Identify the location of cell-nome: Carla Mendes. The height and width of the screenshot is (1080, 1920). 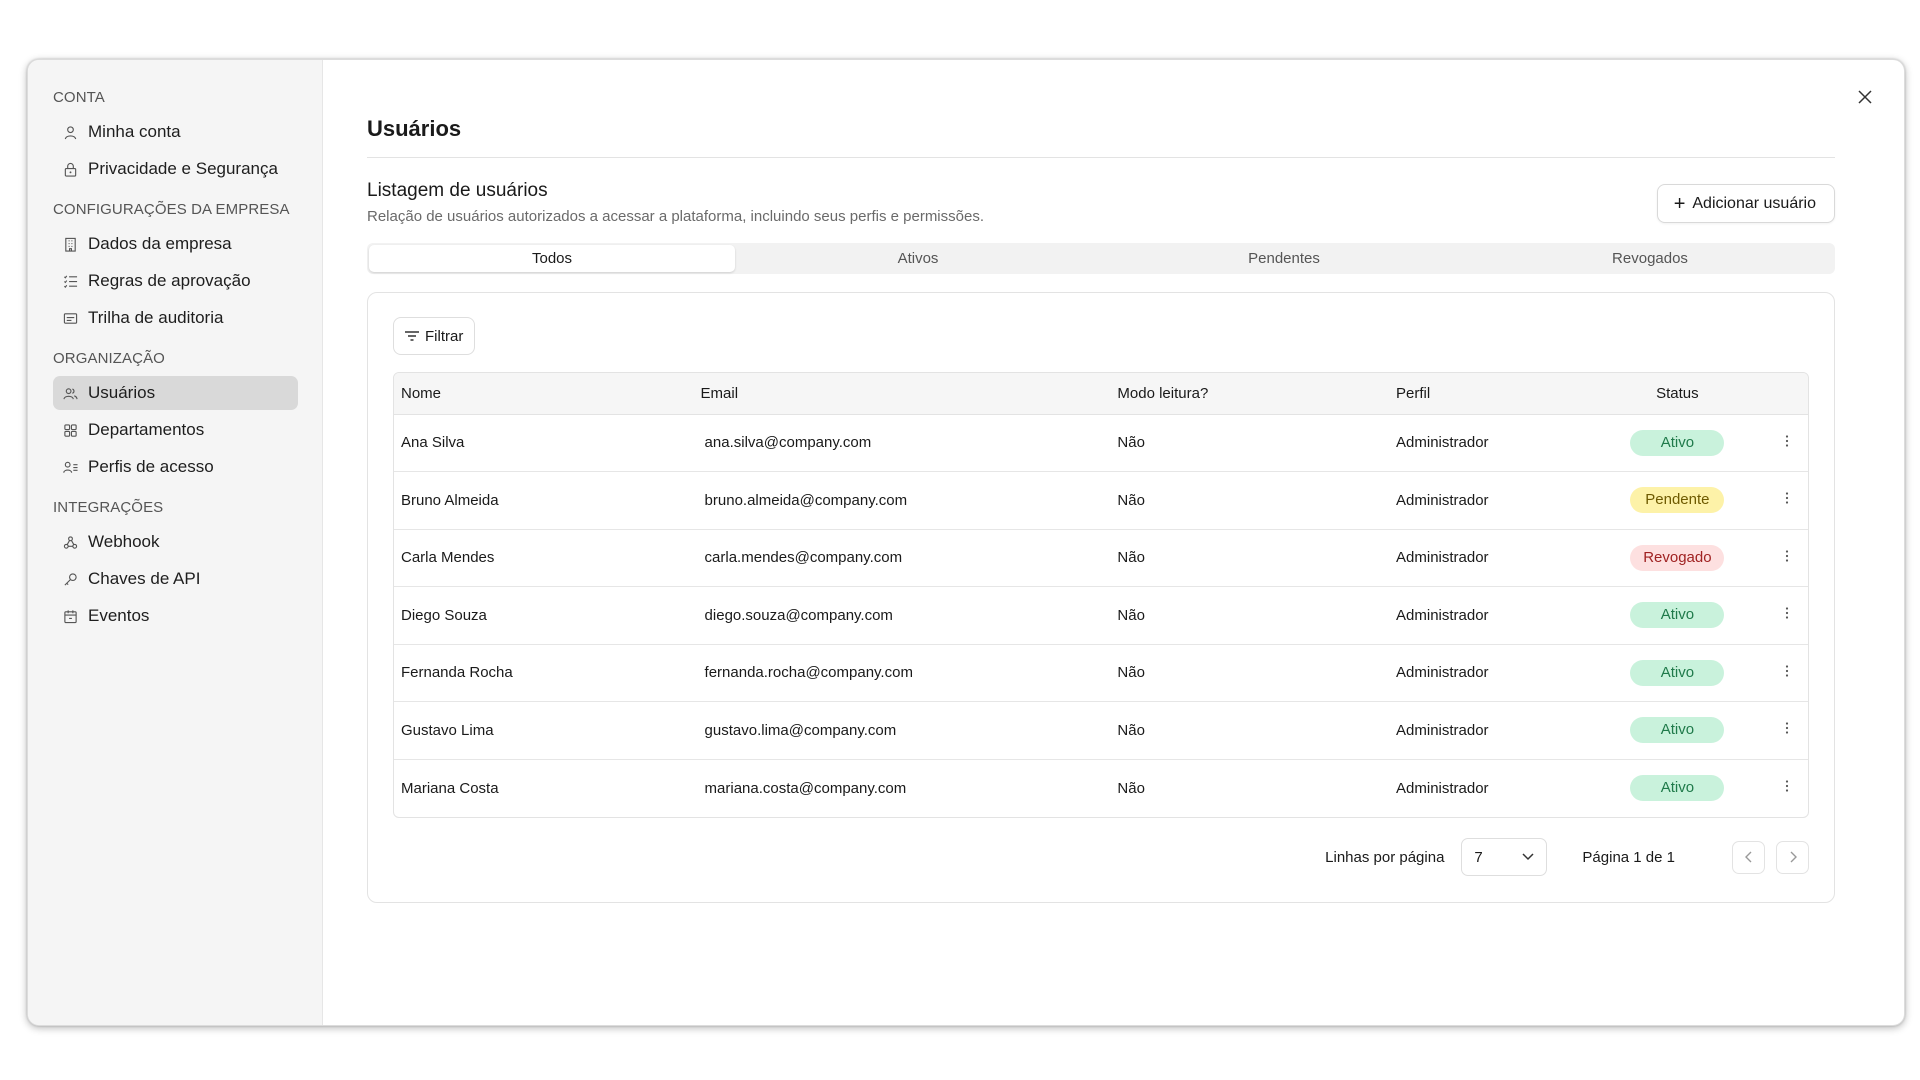
(448, 558).